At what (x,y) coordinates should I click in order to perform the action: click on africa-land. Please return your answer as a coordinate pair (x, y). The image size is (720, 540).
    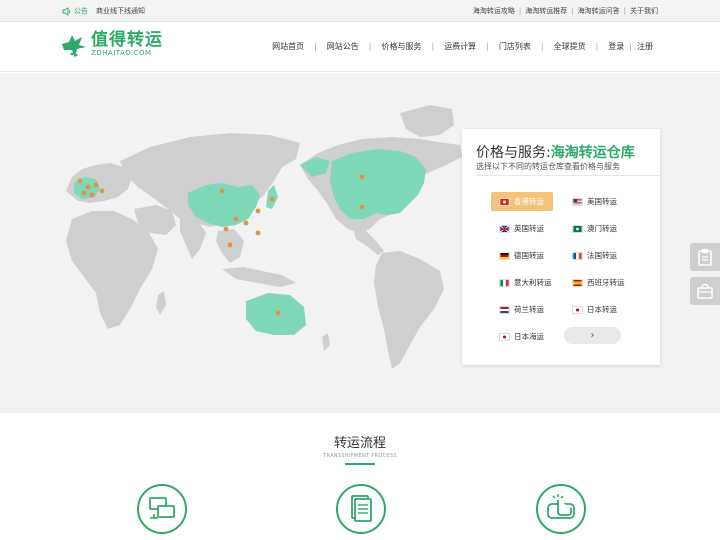
    Looking at the image, I should click on (112, 270).